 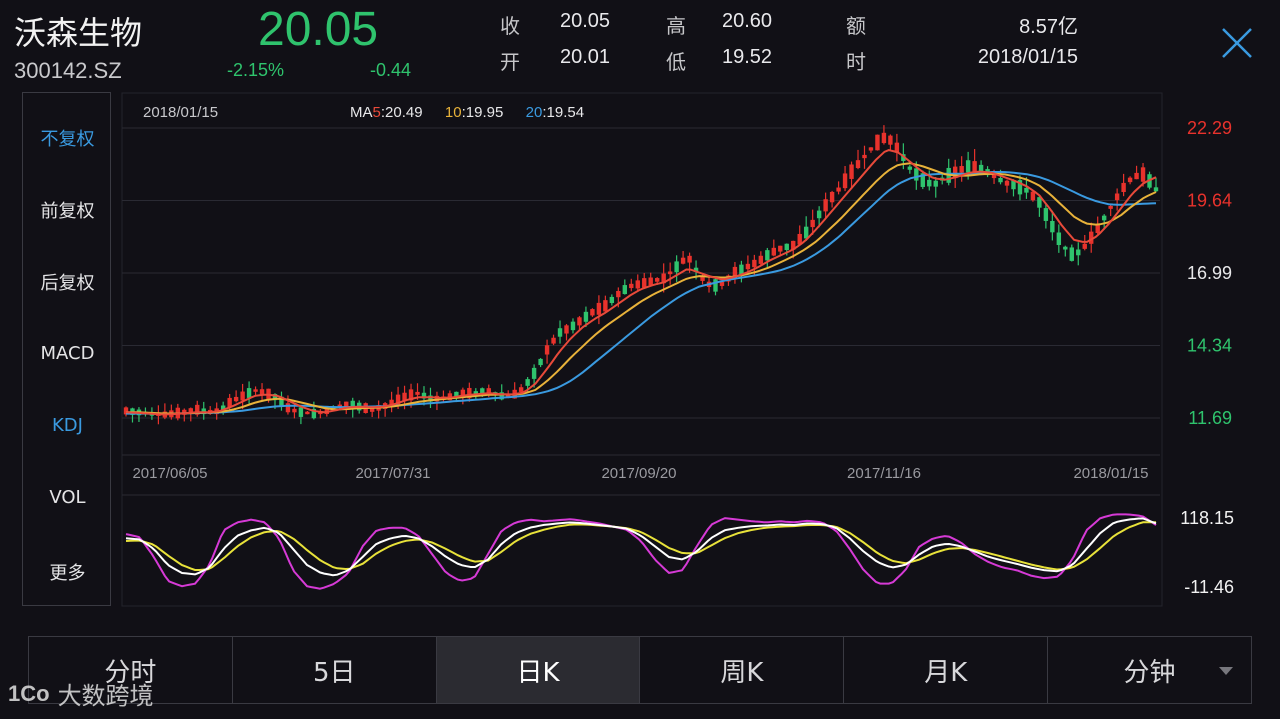 What do you see at coordinates (640, 546) in the screenshot?
I see `kdj-d-line` at bounding box center [640, 546].